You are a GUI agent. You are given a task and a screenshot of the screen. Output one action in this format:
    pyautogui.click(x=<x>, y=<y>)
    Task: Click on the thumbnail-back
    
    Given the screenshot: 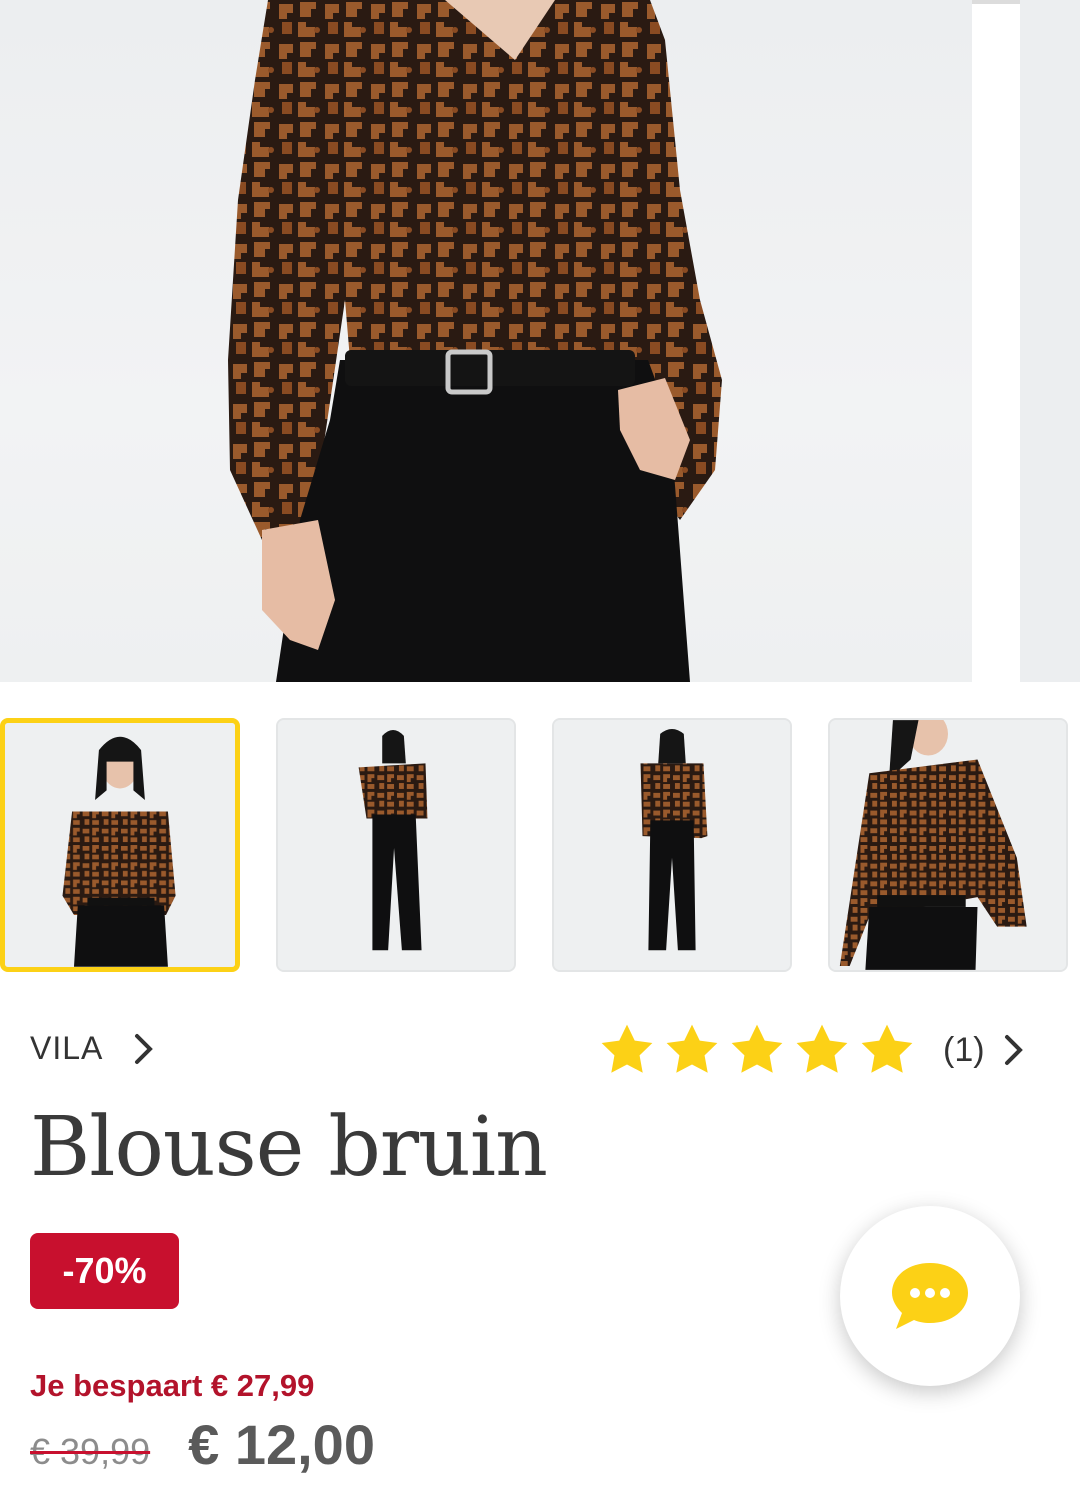 What is the action you would take?
    pyautogui.click(x=672, y=845)
    